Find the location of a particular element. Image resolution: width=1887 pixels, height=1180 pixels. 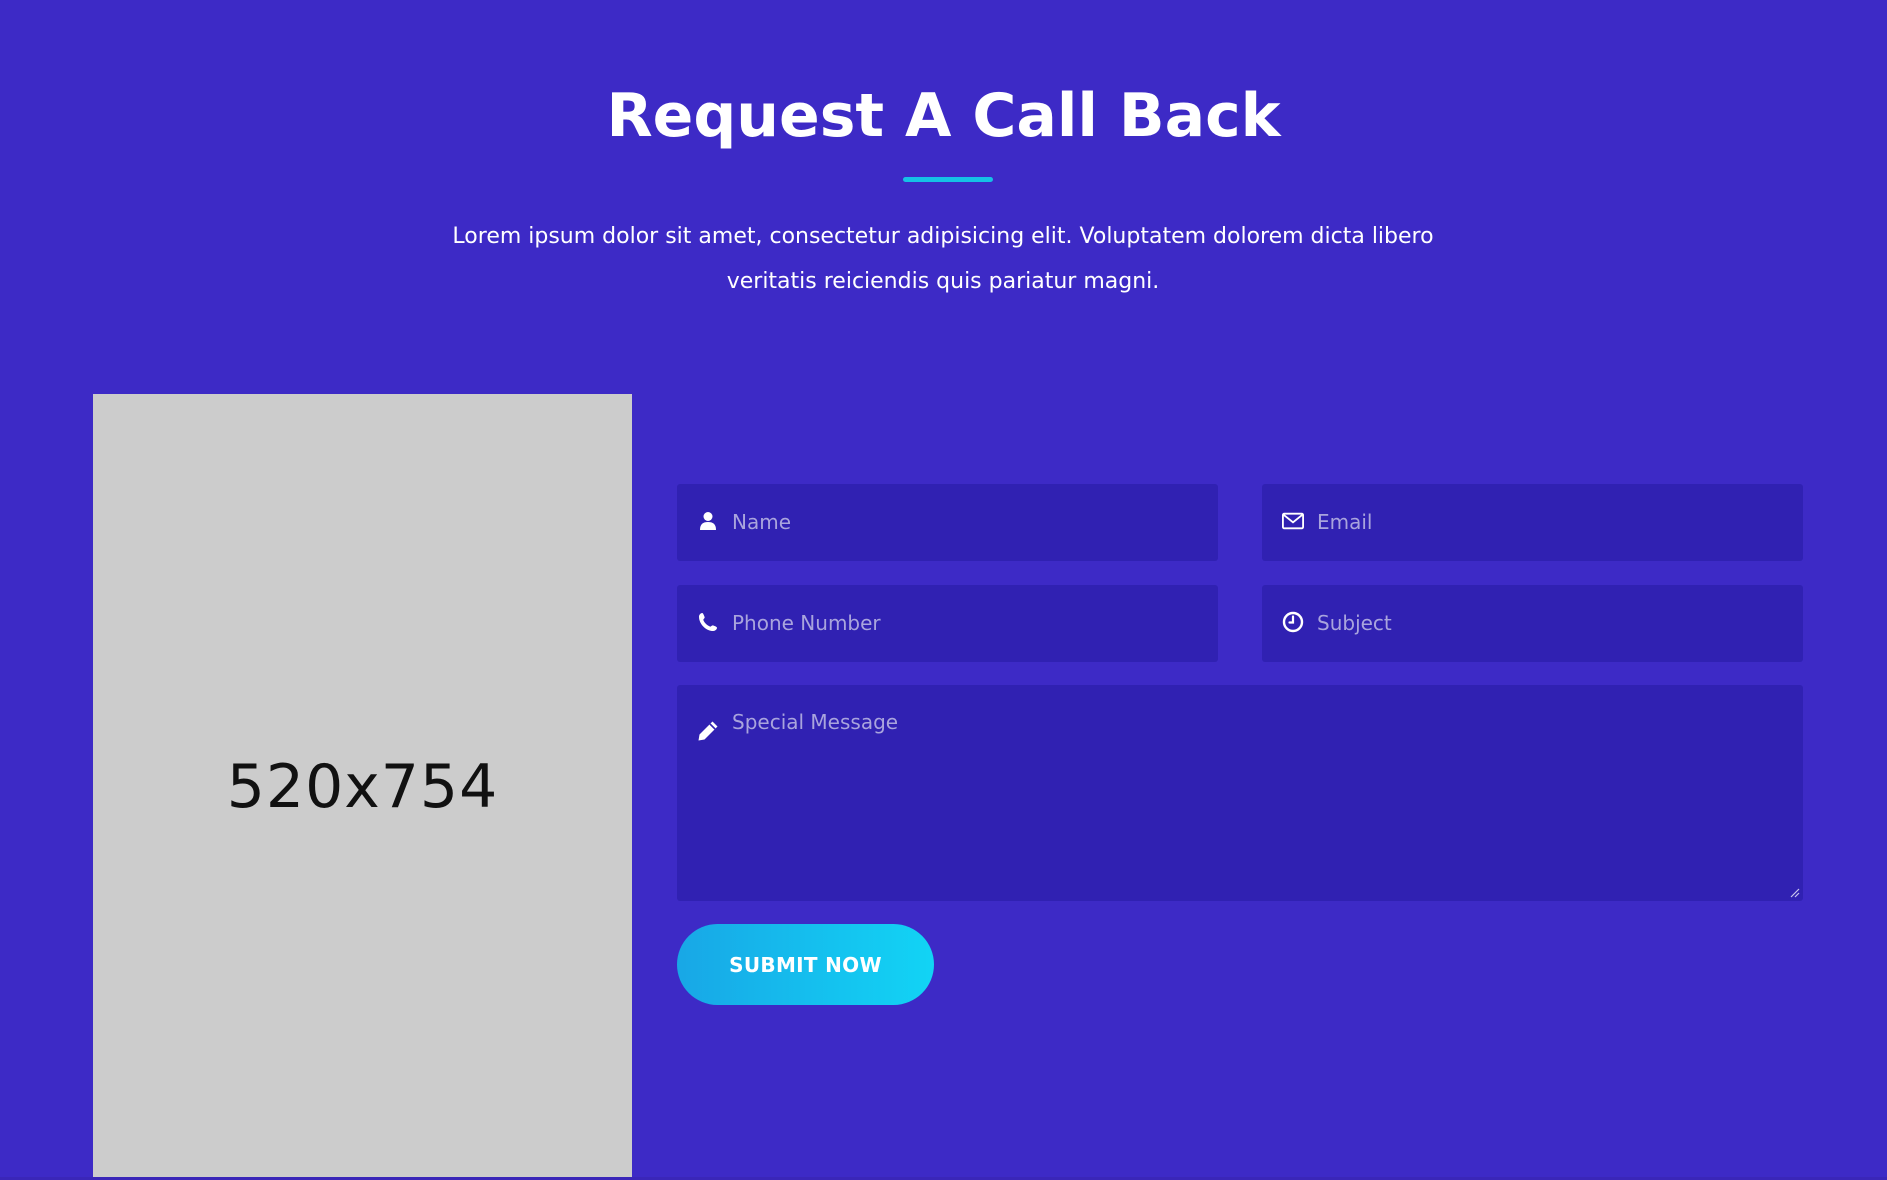

clock-icon is located at coordinates (1293, 622).